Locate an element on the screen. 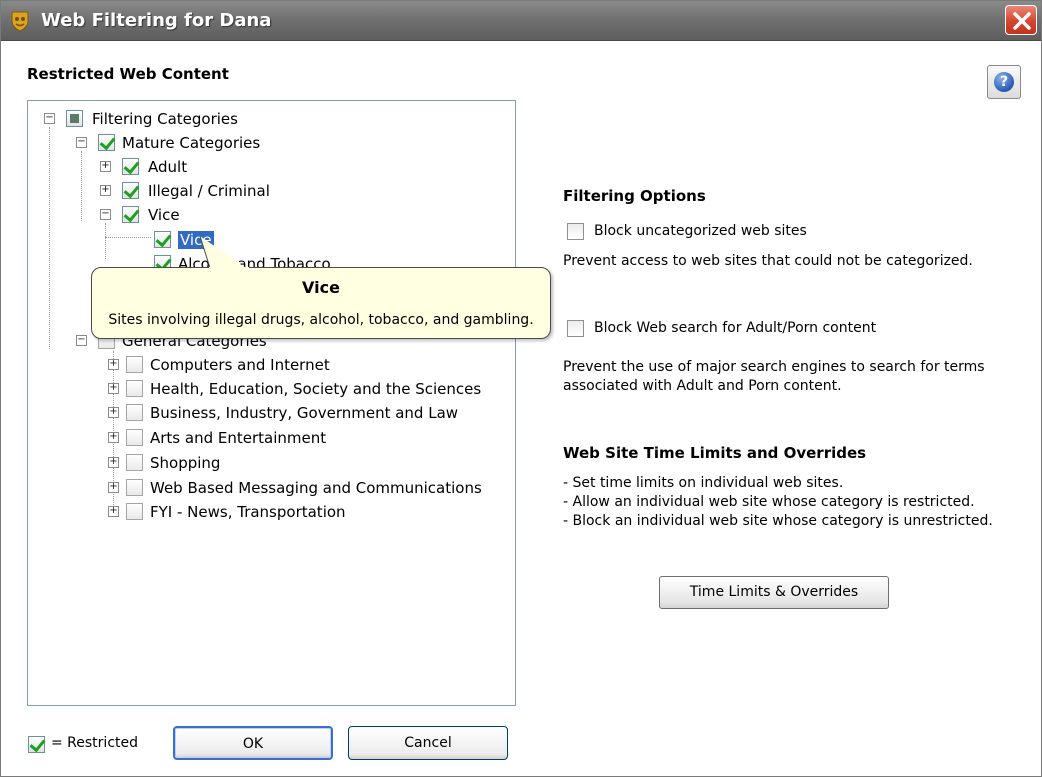 This screenshot has height=777, width=1042. tree-item-label: Business, Industry, Government and Law is located at coordinates (304, 413).